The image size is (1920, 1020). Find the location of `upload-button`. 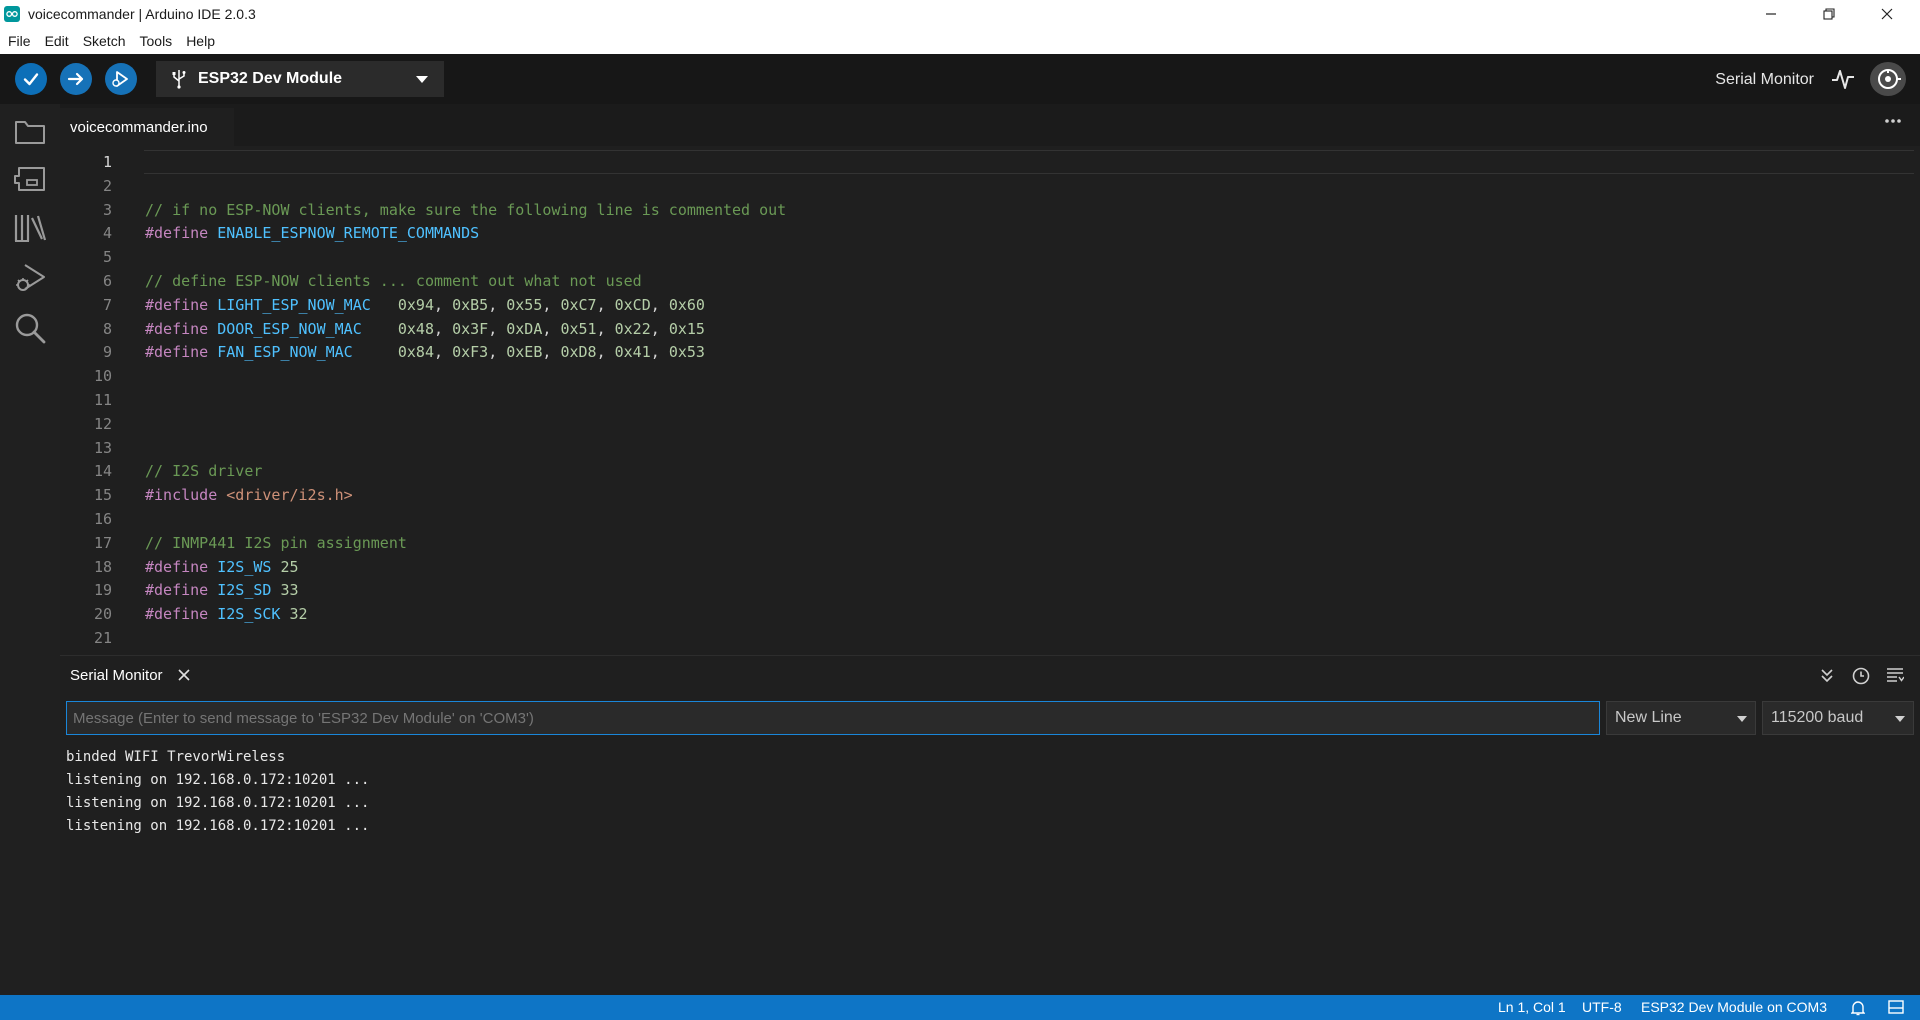

upload-button is located at coordinates (76, 79).